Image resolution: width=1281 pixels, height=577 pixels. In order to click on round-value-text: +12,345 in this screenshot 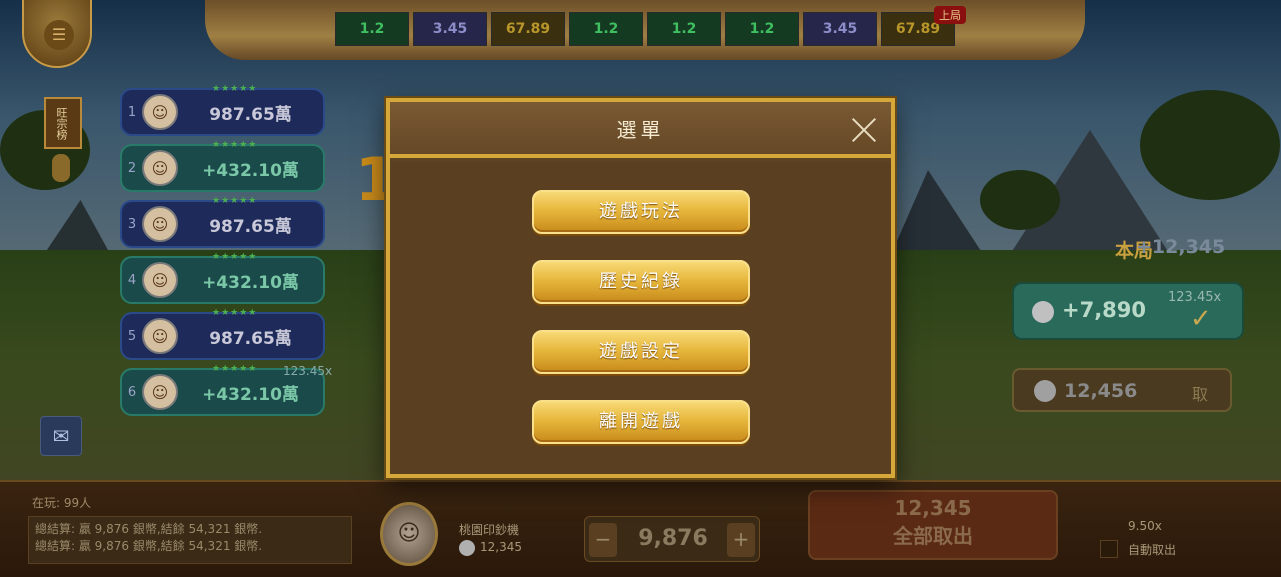, I will do `click(1181, 247)`.